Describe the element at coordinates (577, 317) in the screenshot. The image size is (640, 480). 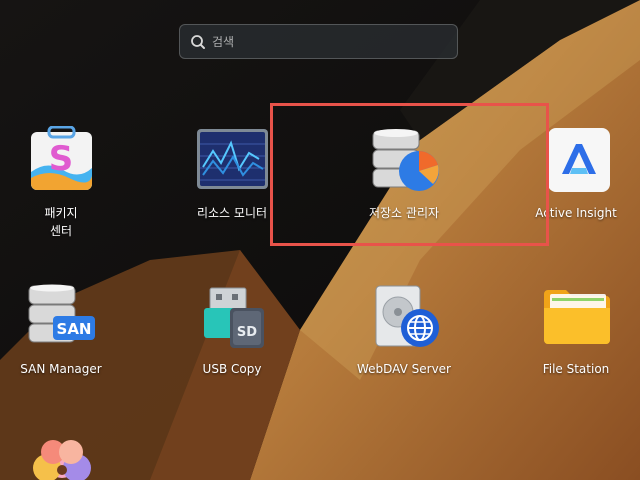
I see `folder-icon` at that location.